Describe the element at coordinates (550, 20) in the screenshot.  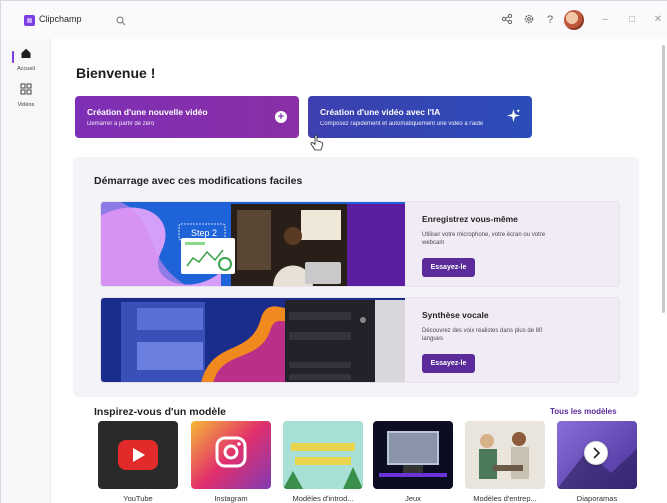
I see `help-icon: ?` at that location.